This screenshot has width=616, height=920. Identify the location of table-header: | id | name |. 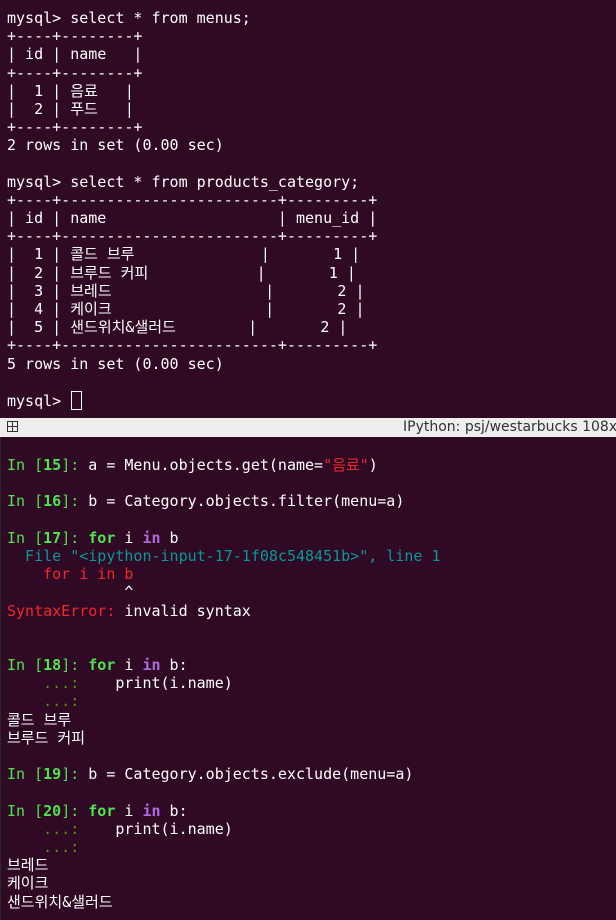
(75, 54).